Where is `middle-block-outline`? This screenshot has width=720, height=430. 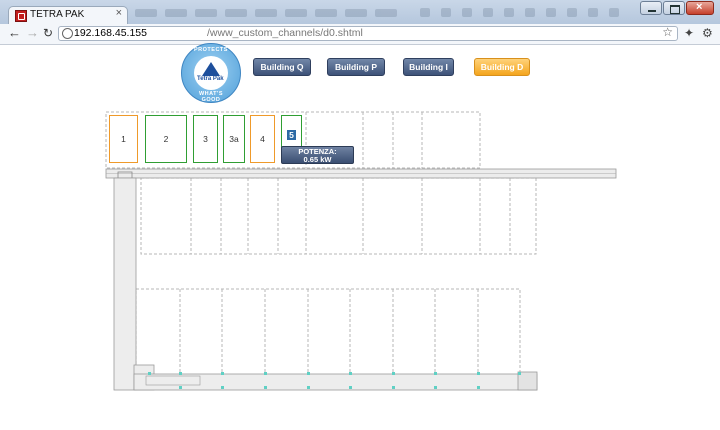 middle-block-outline is located at coordinates (338, 216).